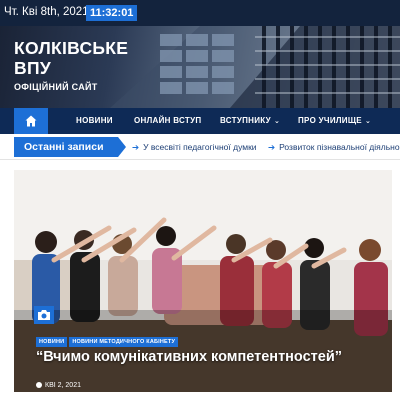 The width and height of the screenshot is (400, 400). I want to click on ticker-link: ➔ Розвиток пізнавальної діяльно, so click(334, 147).